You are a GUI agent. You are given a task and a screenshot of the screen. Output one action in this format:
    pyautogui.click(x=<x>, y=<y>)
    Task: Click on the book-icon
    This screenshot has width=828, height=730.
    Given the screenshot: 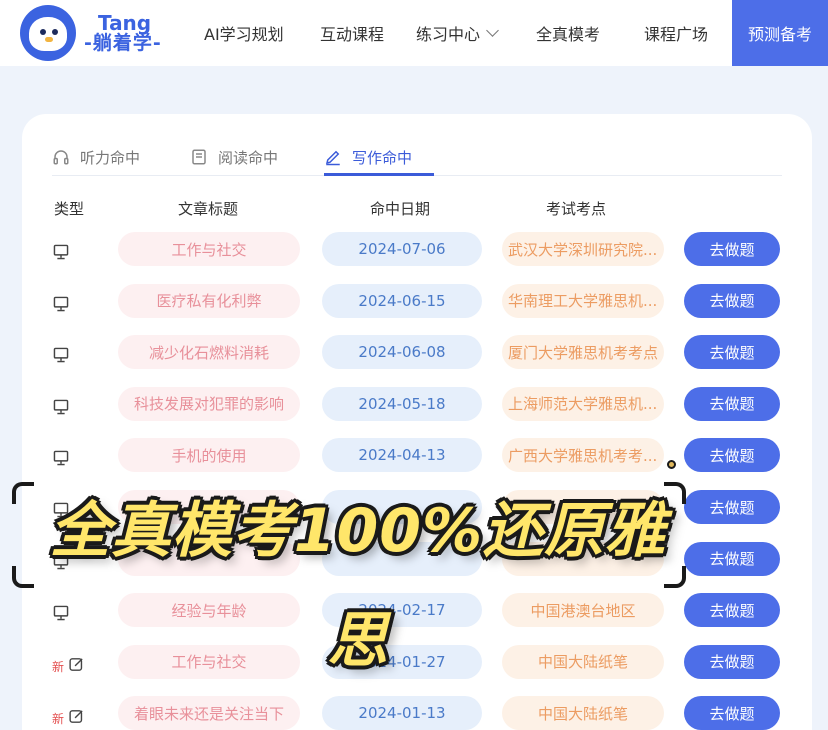 What is the action you would take?
    pyautogui.click(x=199, y=157)
    